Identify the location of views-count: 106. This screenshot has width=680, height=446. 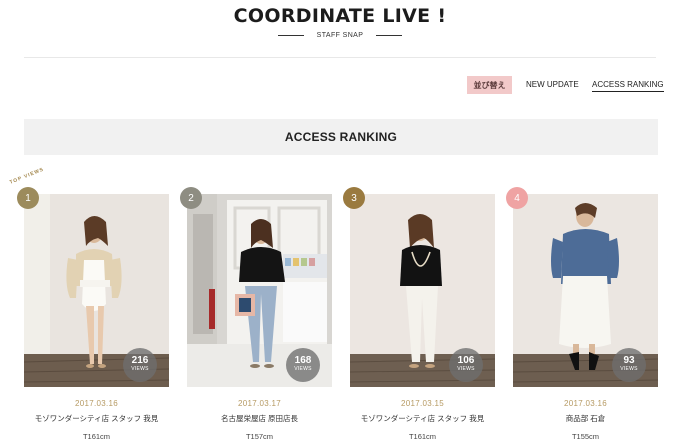
(466, 360).